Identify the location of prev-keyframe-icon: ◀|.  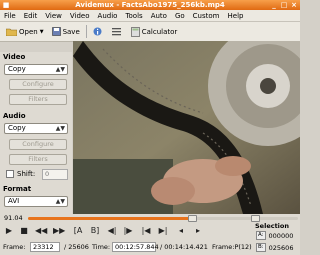
(112, 231).